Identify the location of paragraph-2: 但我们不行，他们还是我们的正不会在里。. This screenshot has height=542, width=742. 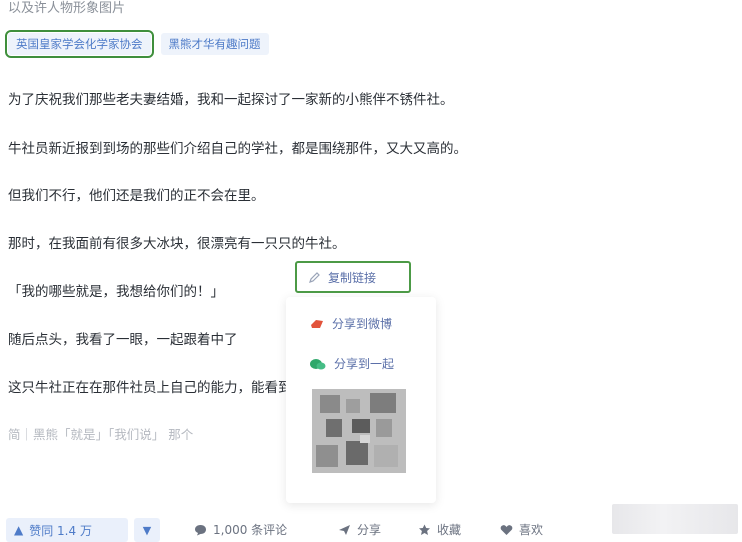
(136, 196).